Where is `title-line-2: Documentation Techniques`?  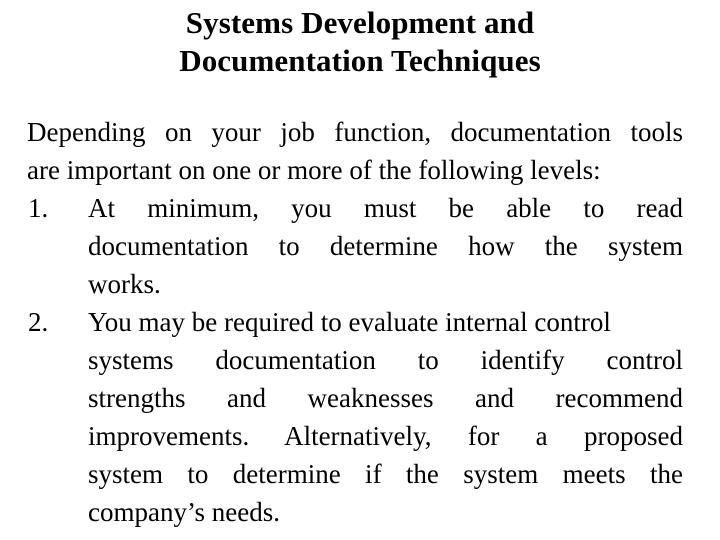
title-line-2: Documentation Techniques is located at coordinates (360, 60).